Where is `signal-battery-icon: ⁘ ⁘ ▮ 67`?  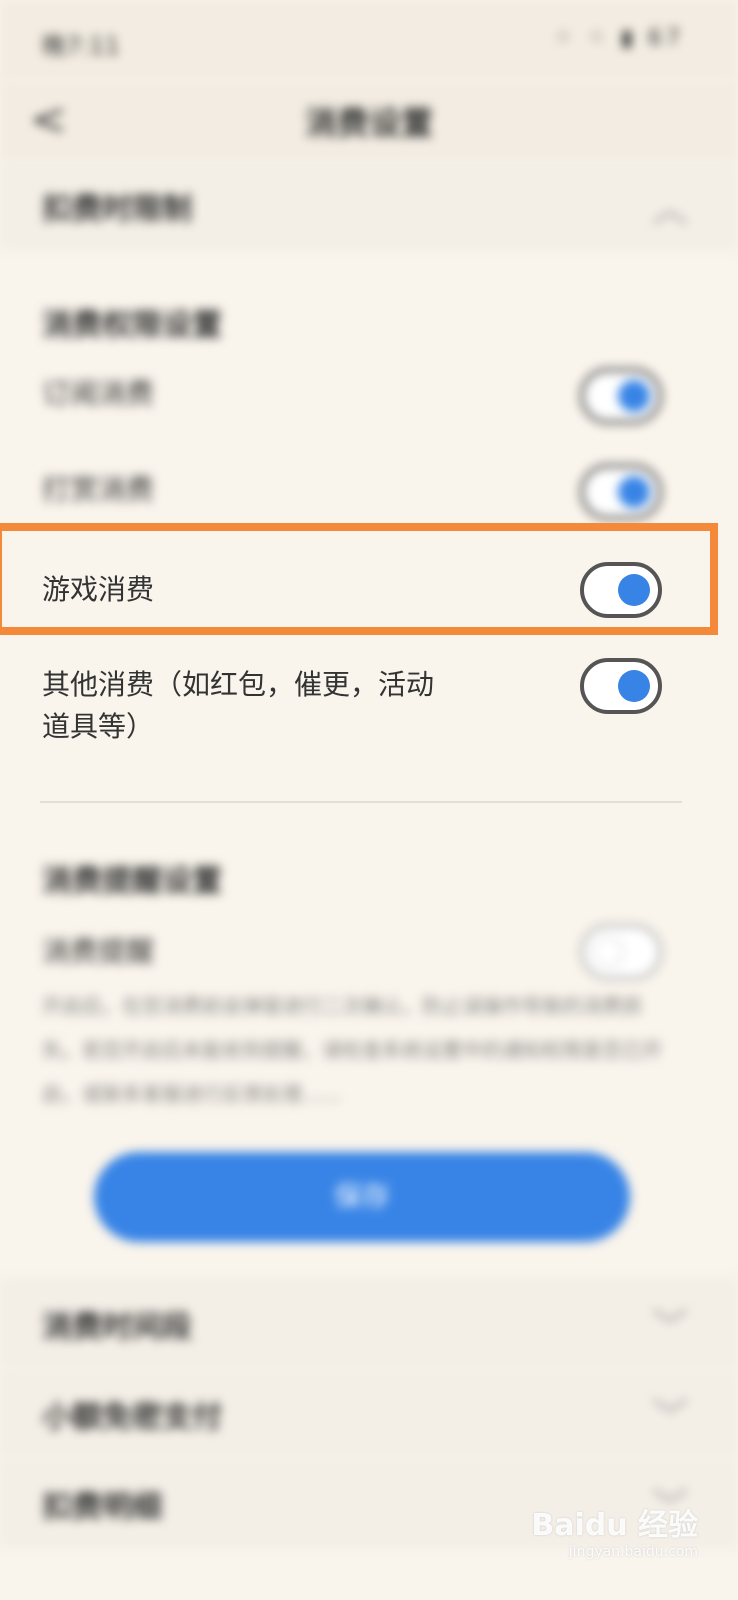
signal-battery-icon: ⁘ ⁘ ▮ 67 is located at coordinates (619, 38).